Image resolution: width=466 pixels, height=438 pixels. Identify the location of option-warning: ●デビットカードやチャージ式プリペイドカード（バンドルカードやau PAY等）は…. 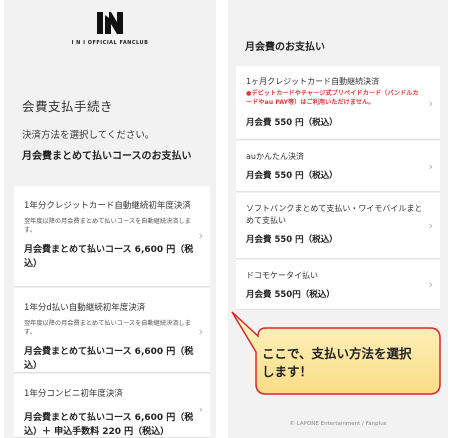
(332, 98).